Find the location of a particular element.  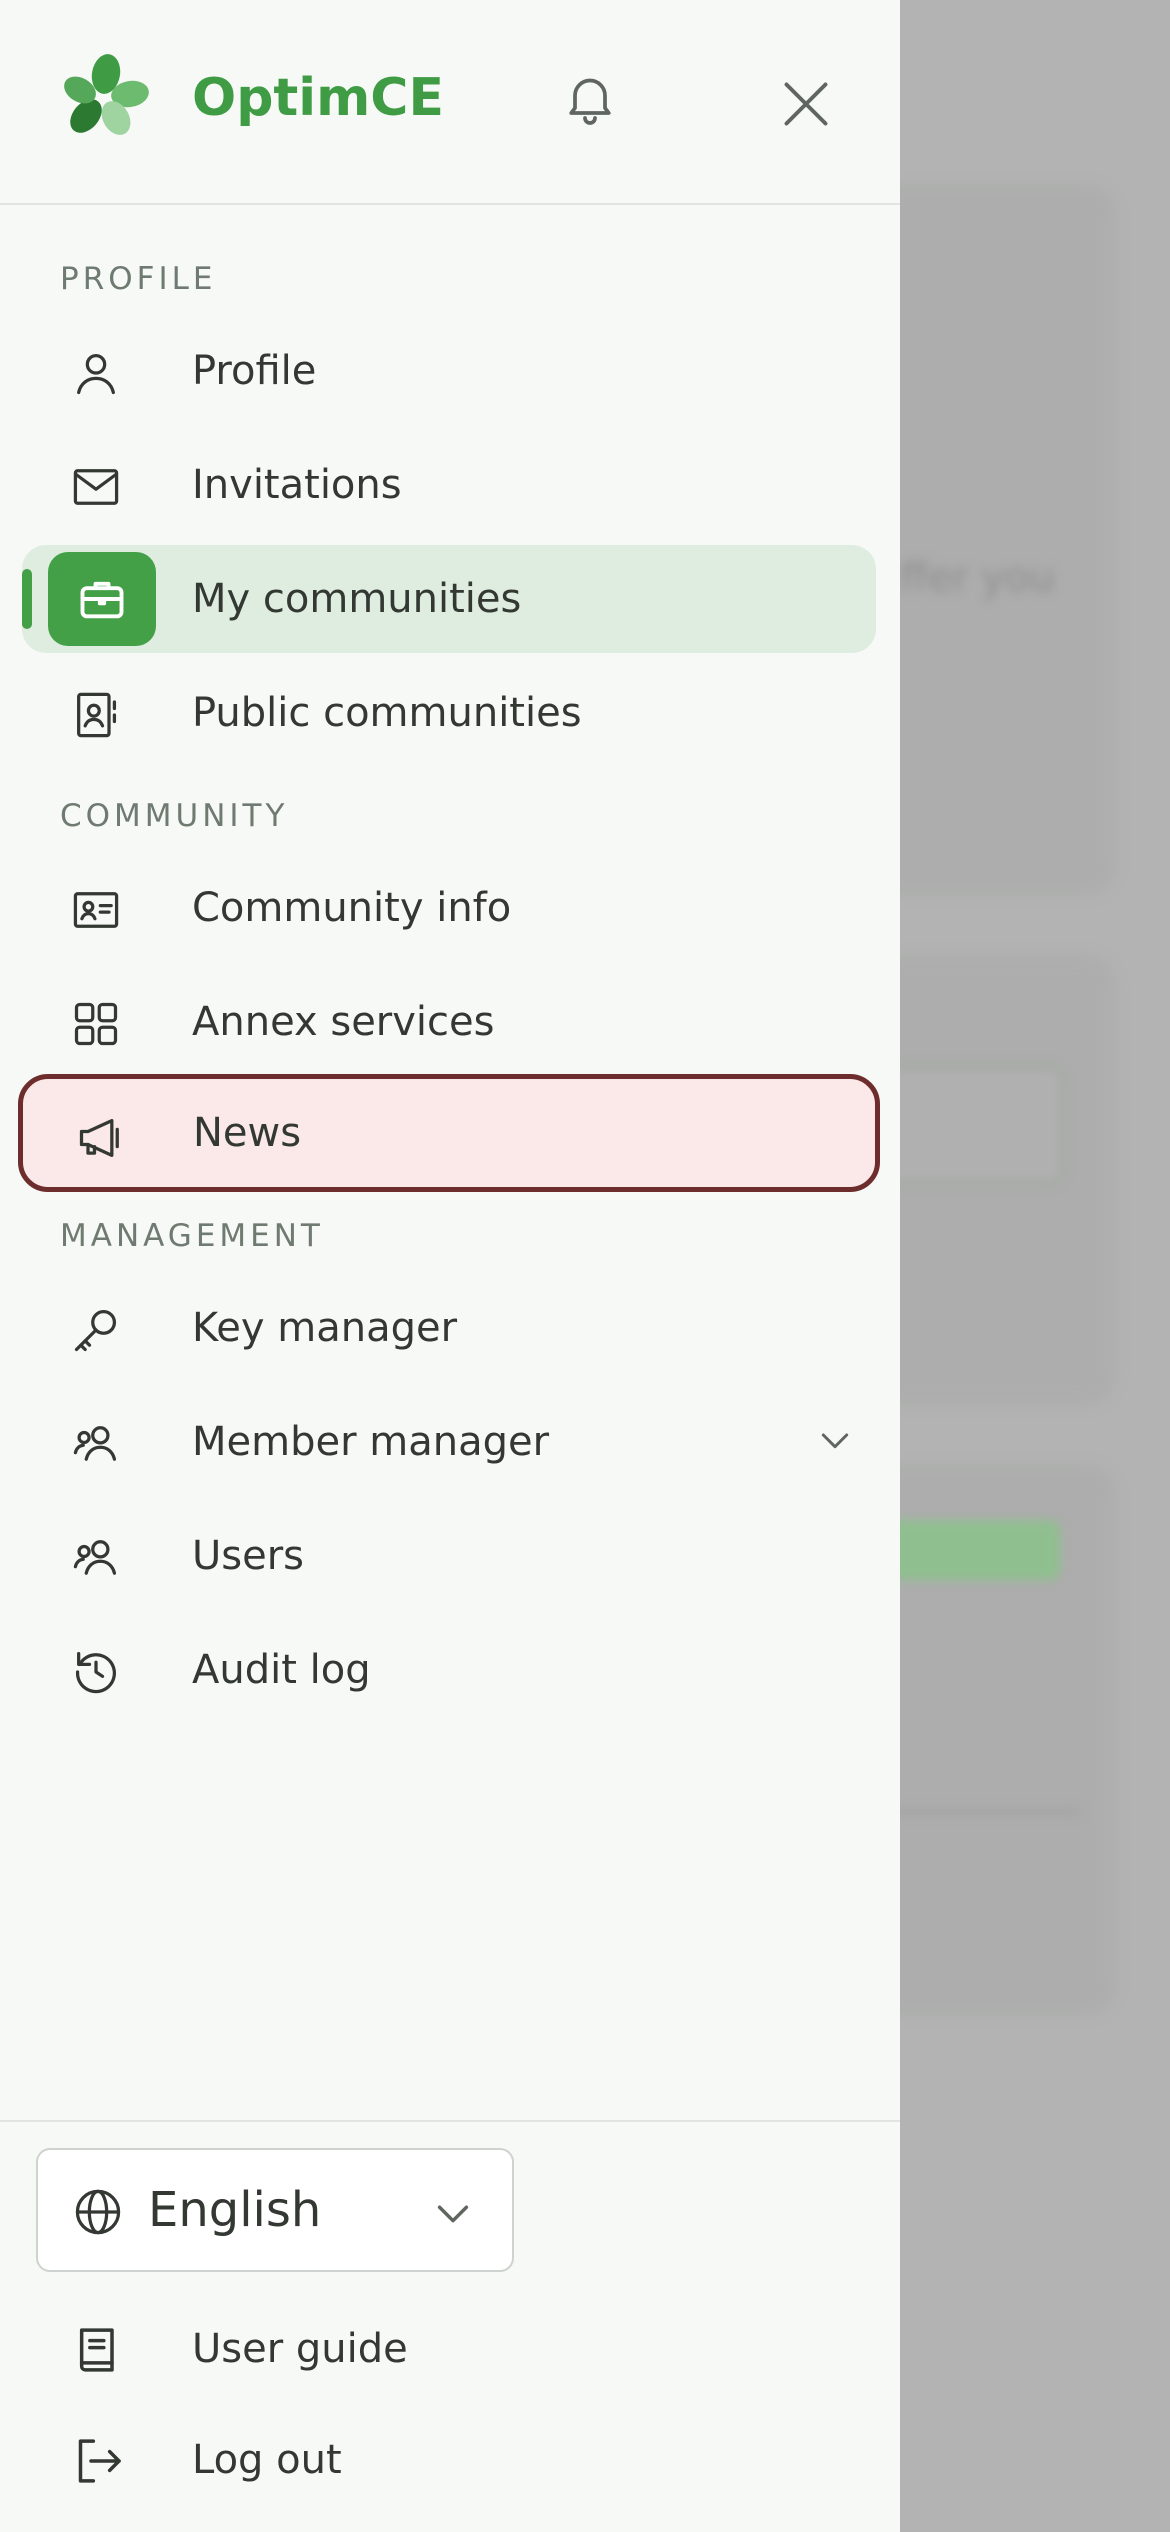

nav-item-public-communities: Public communities is located at coordinates (449, 713).